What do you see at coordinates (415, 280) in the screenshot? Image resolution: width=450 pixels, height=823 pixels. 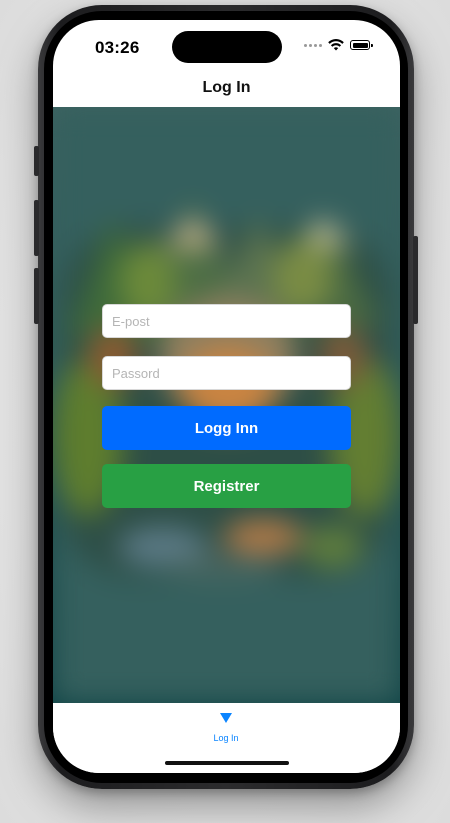 I see `power-button` at bounding box center [415, 280].